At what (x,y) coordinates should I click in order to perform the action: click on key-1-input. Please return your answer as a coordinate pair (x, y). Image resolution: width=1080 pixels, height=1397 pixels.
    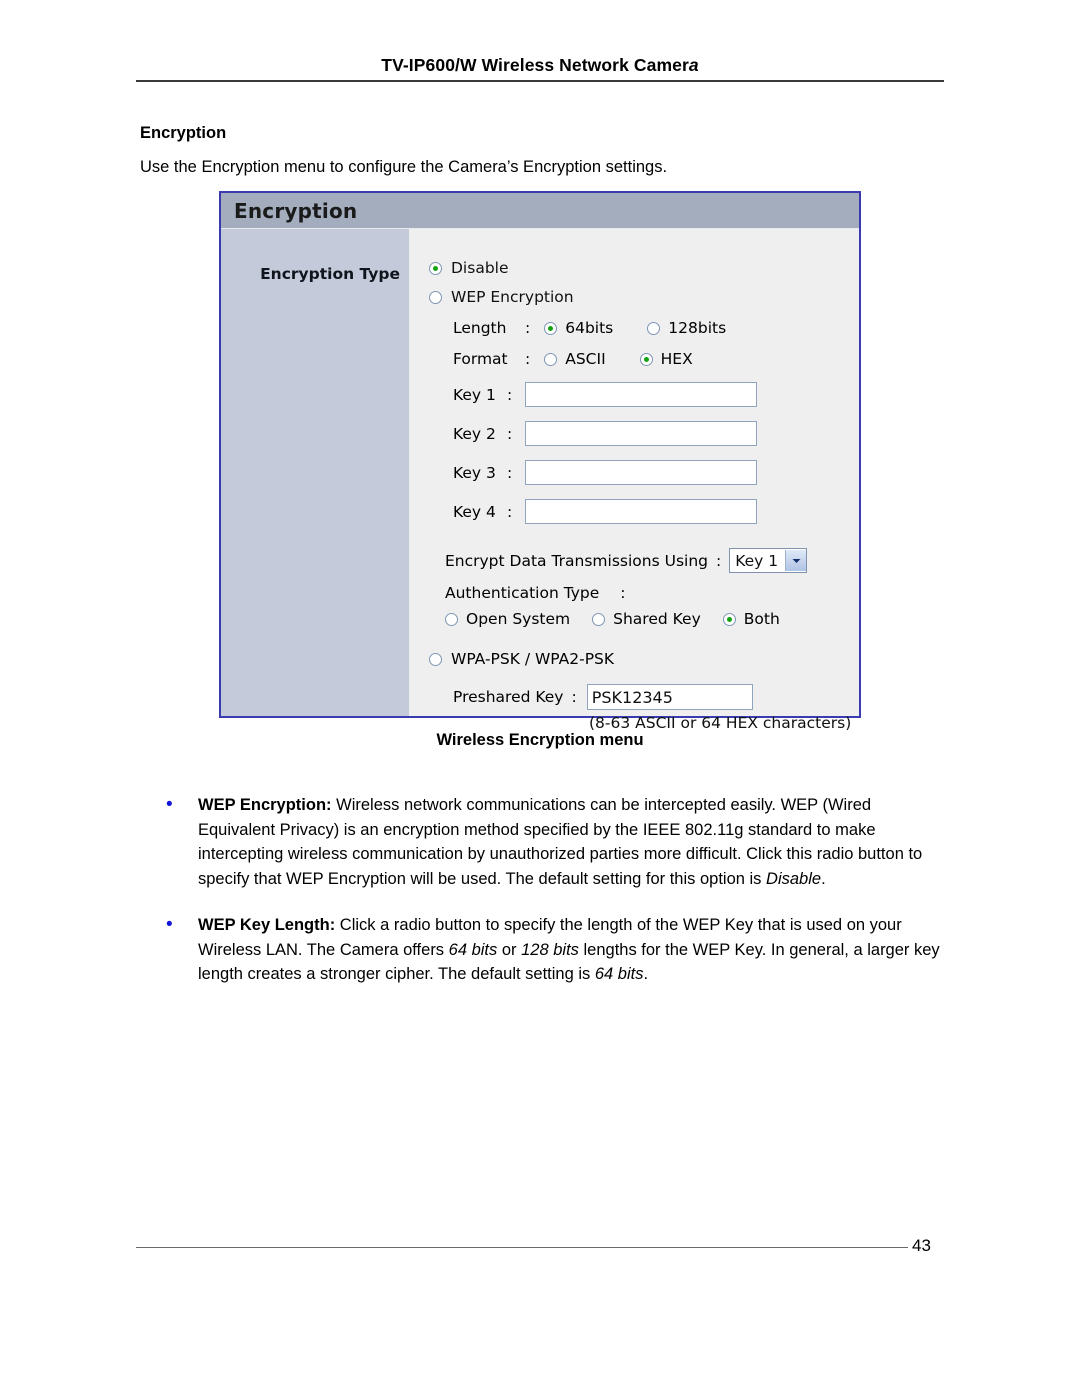
    Looking at the image, I should click on (641, 394).